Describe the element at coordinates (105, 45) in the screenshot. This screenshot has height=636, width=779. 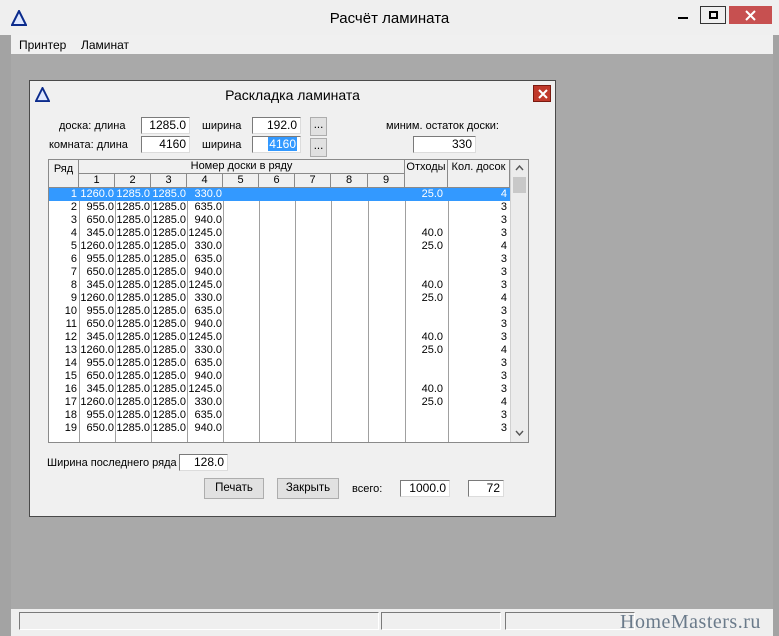
I see `menu-laminate: Ламинат` at that location.